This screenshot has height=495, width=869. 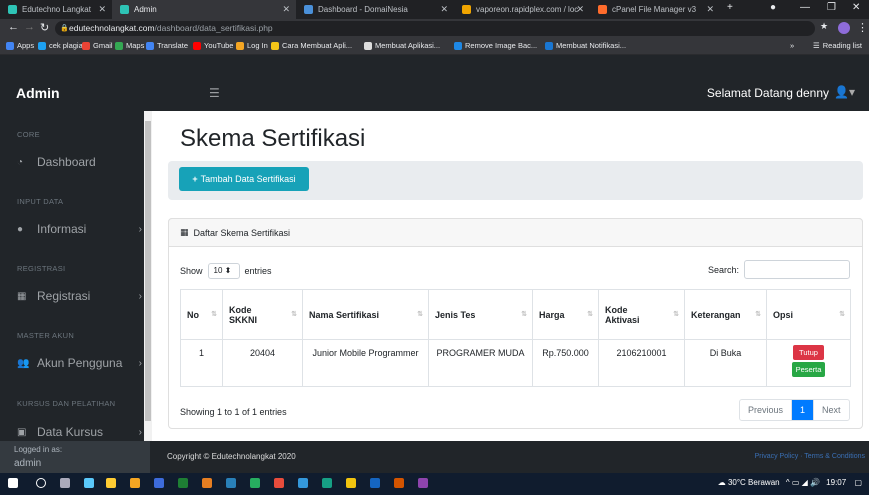 I want to click on bookmark-item: Log In, so click(x=252, y=45).